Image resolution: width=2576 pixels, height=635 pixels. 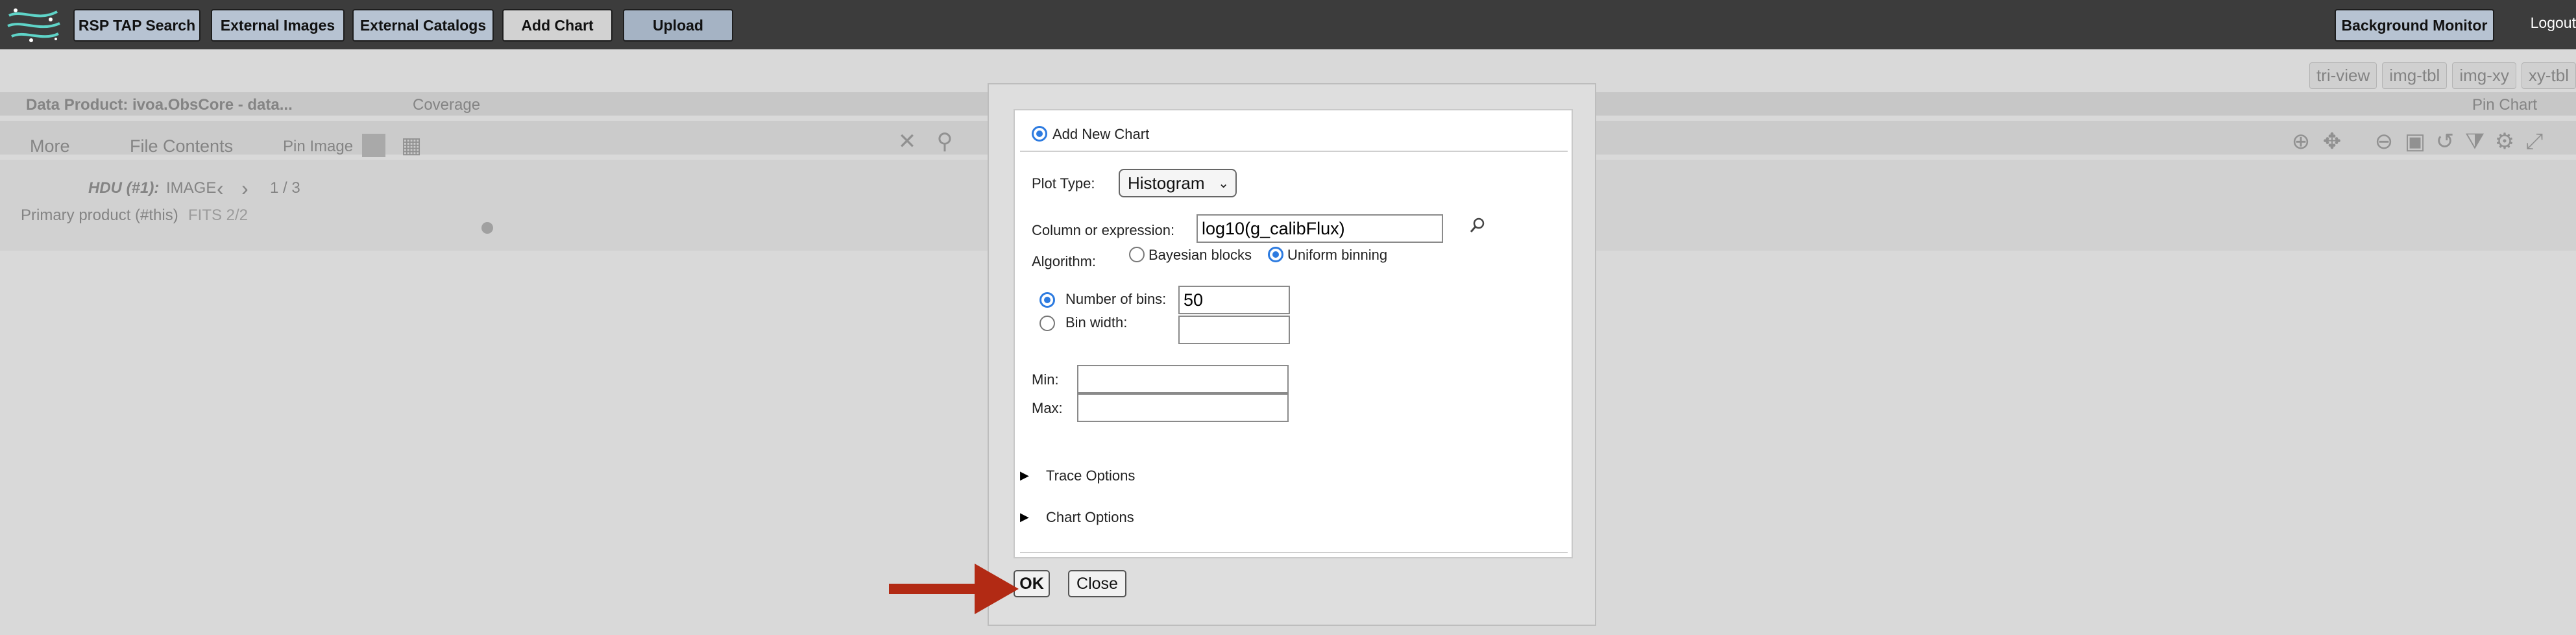 What do you see at coordinates (1047, 408) in the screenshot?
I see `max-label: Max:` at bounding box center [1047, 408].